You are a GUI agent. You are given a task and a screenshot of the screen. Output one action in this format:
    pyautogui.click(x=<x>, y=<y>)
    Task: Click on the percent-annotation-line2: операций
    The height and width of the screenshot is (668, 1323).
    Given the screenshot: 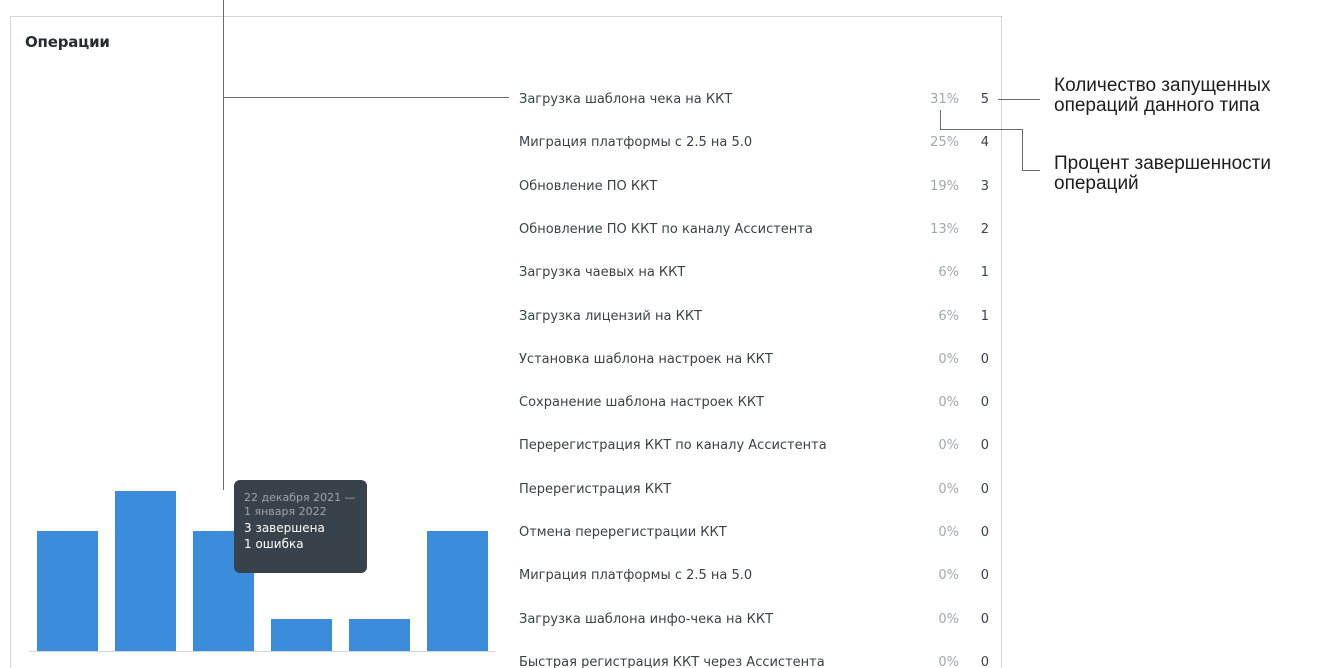 What is the action you would take?
    pyautogui.click(x=1096, y=183)
    